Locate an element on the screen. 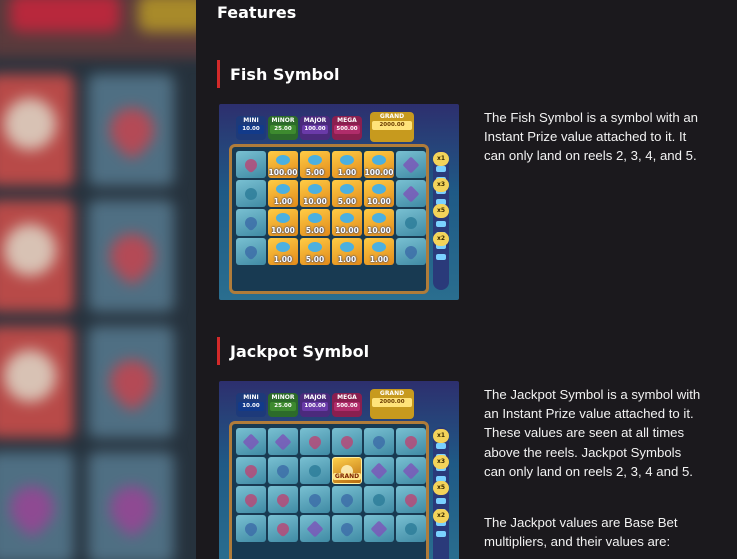 Image resolution: width=737 pixels, height=559 pixels. reel-frame: GRAND is located at coordinates (329, 490).